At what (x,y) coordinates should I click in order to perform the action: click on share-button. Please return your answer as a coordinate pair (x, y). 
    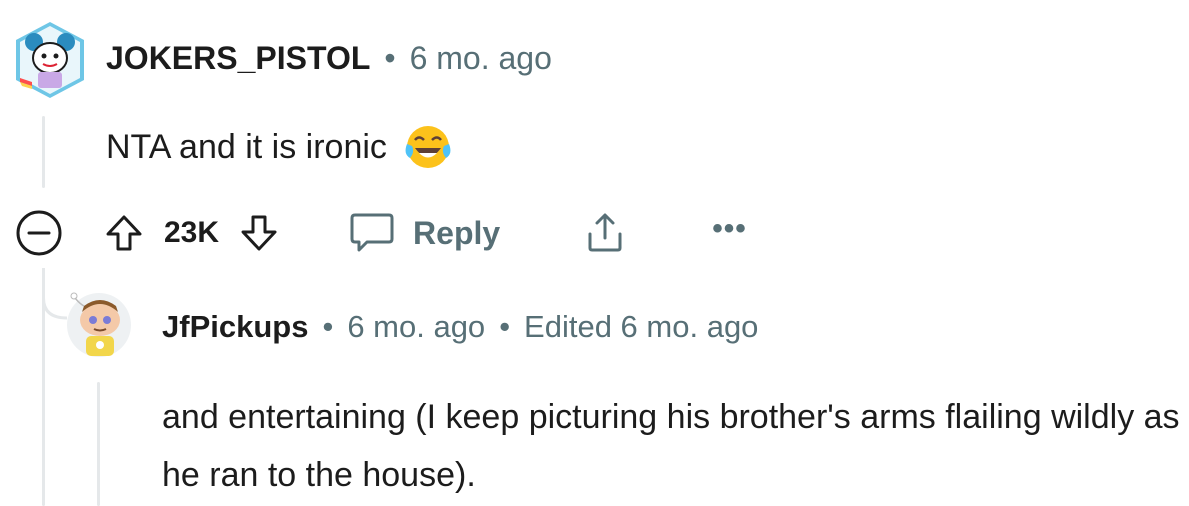
    Looking at the image, I should click on (605, 233).